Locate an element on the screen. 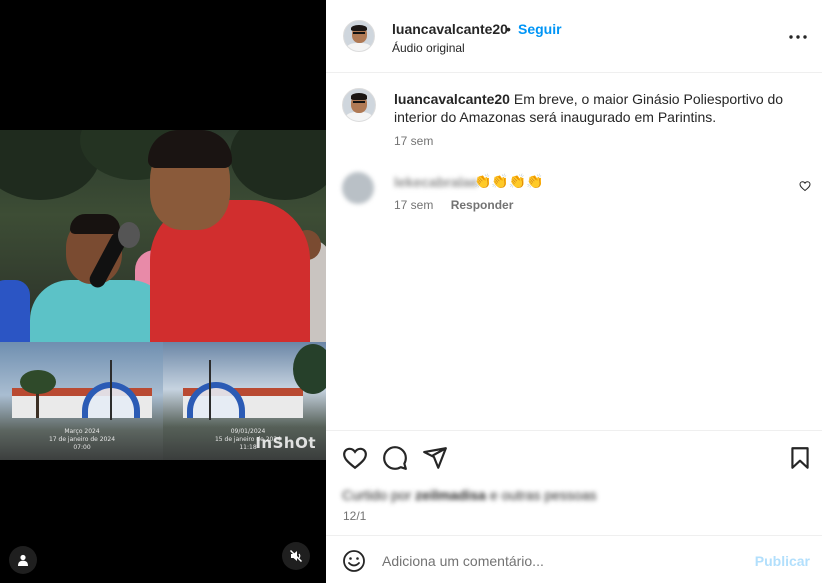 Image resolution: width=822 pixels, height=583 pixels. commenter-username: lekecabralae is located at coordinates (436, 182).